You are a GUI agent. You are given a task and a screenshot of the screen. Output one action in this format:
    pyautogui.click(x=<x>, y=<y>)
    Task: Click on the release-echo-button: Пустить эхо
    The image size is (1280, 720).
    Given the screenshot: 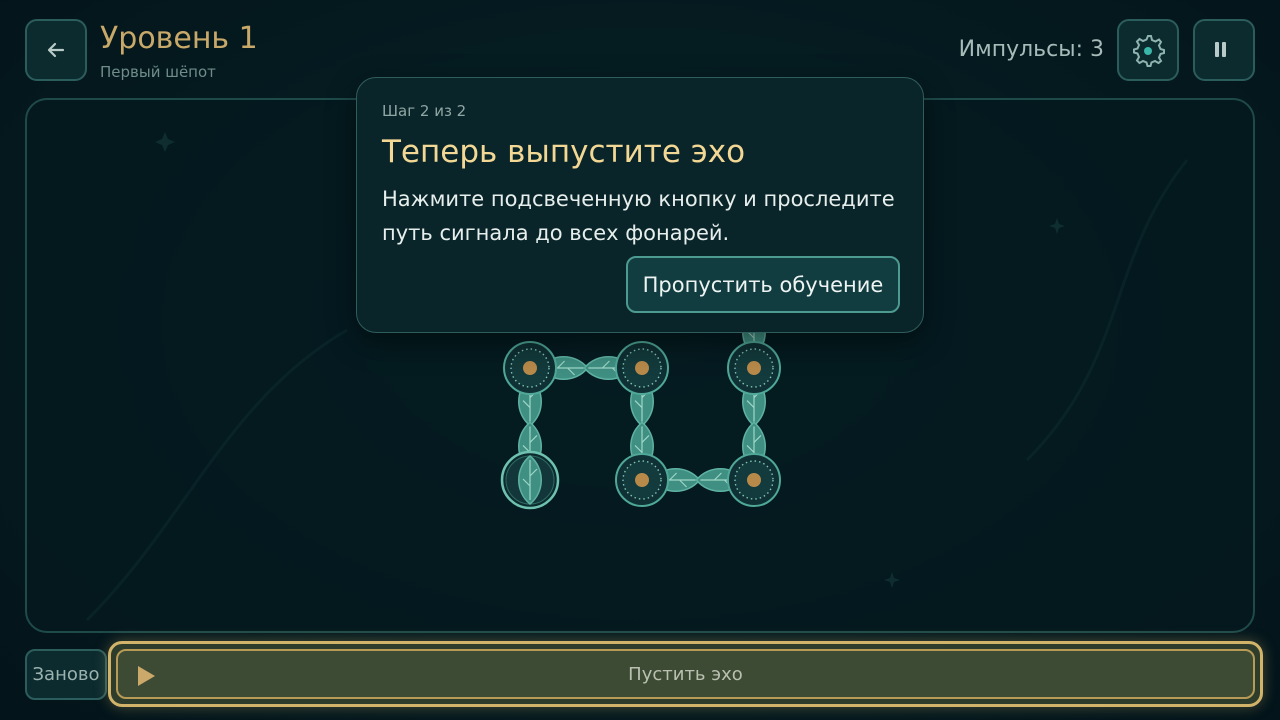 What is the action you would take?
    pyautogui.click(x=685, y=674)
    